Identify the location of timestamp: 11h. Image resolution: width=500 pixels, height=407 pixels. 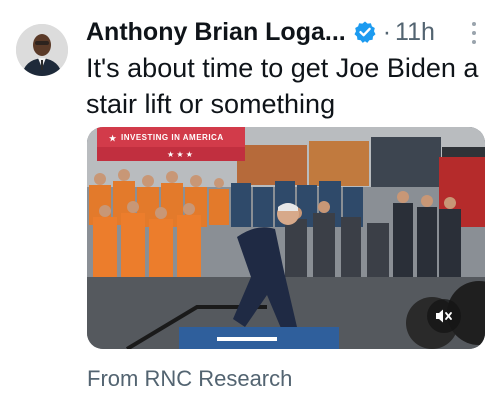
(415, 32).